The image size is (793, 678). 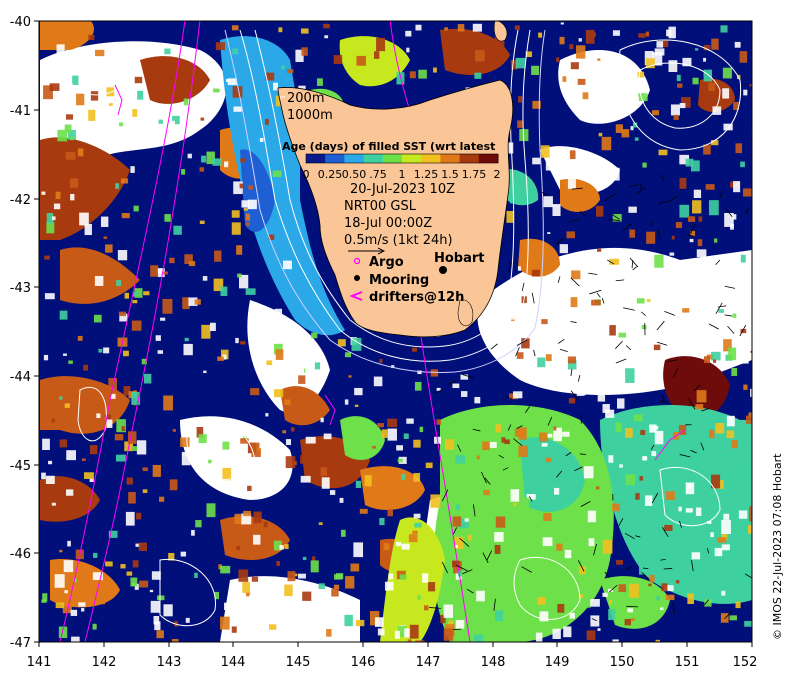 I want to click on x-tick-label: 142, so click(x=104, y=662).